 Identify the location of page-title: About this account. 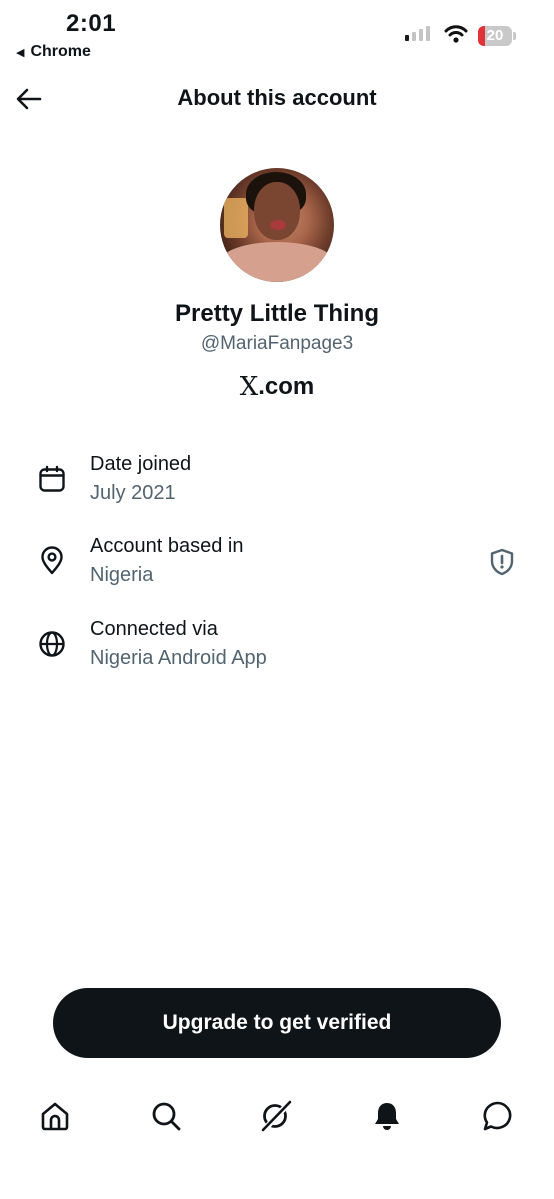
(277, 97).